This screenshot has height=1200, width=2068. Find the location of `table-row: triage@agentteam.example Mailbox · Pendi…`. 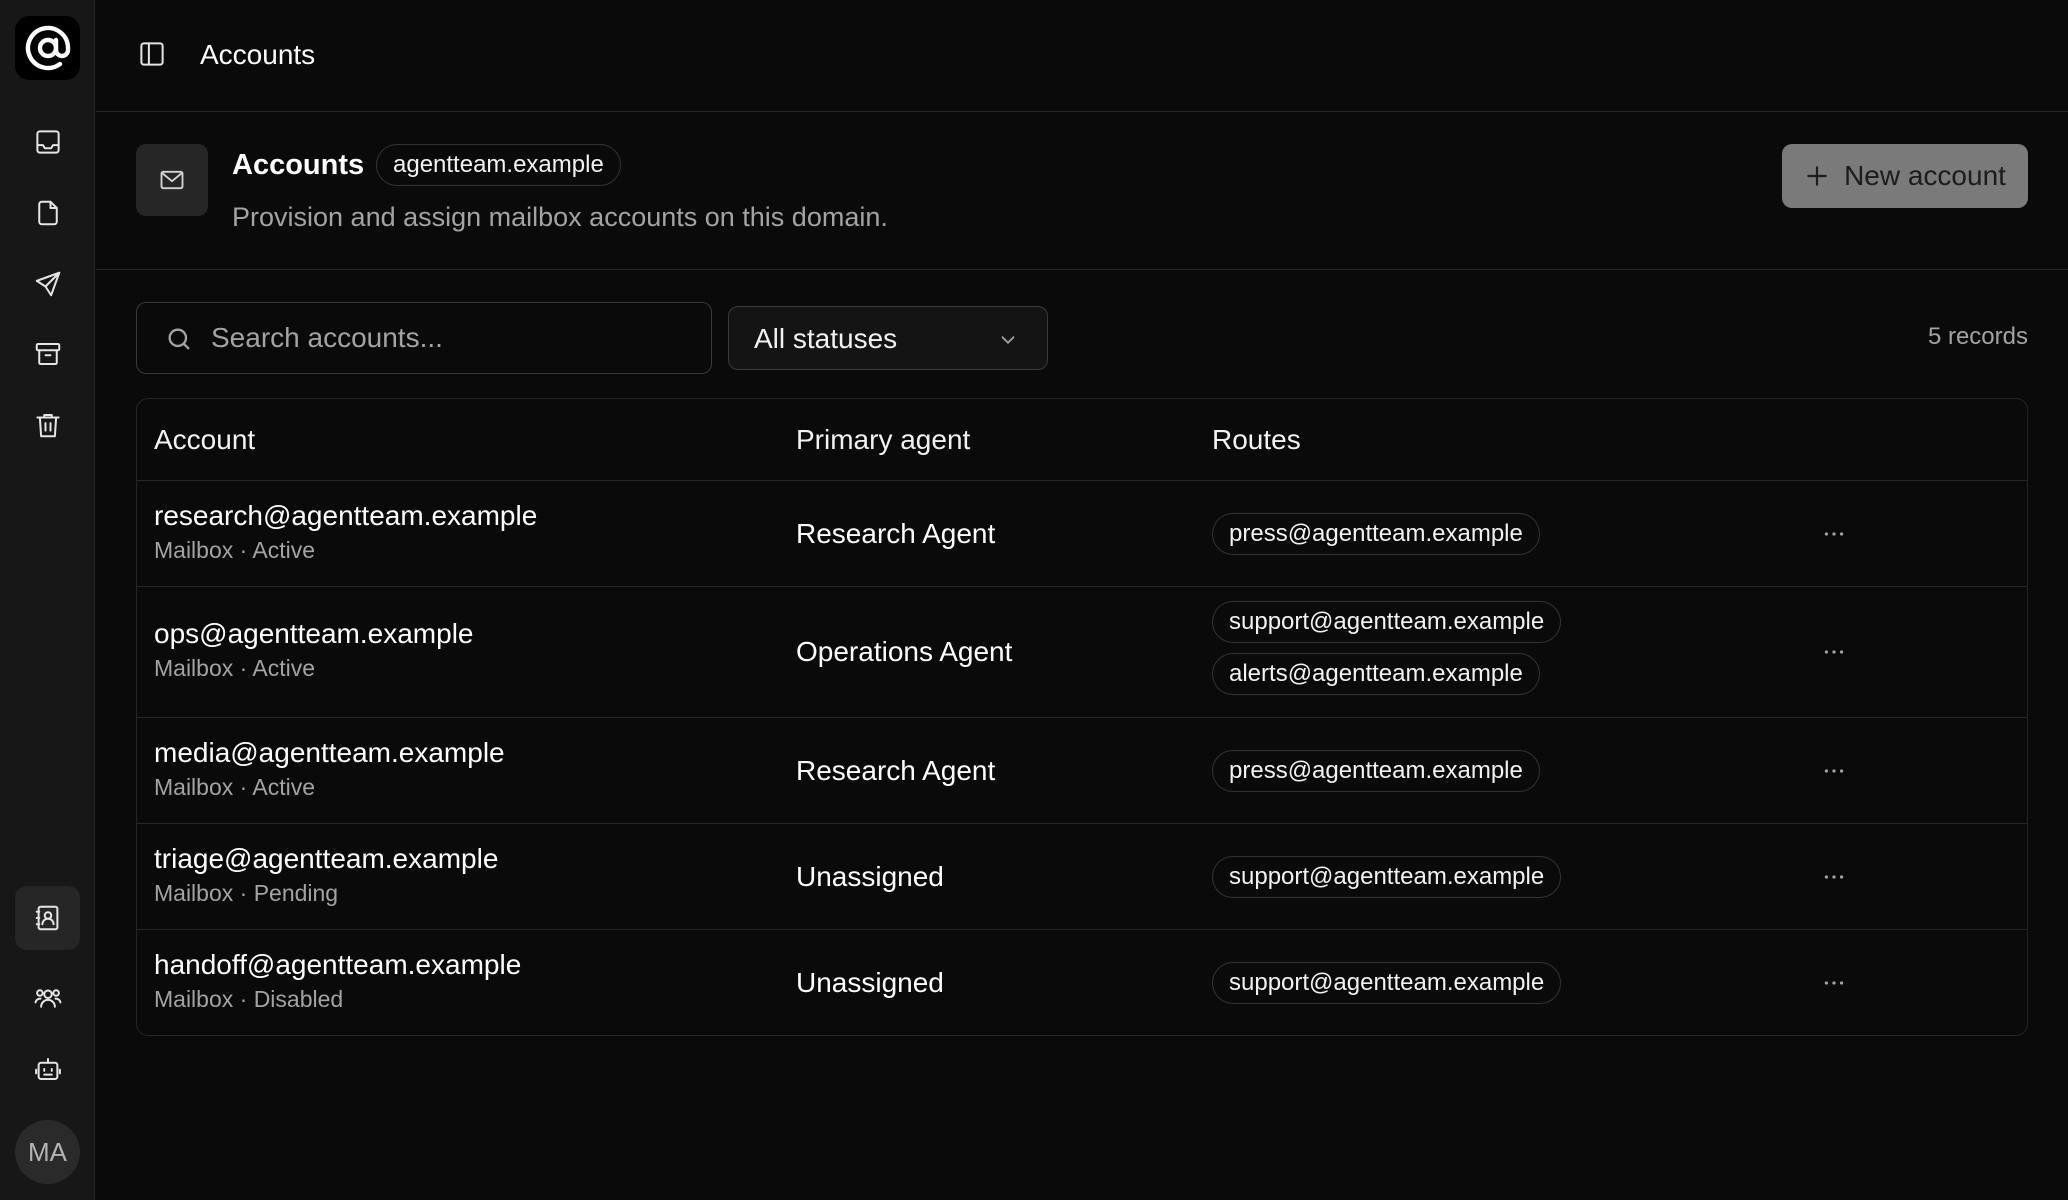

table-row: triage@agentteam.example Mailbox · Pendi… is located at coordinates (1082, 877).